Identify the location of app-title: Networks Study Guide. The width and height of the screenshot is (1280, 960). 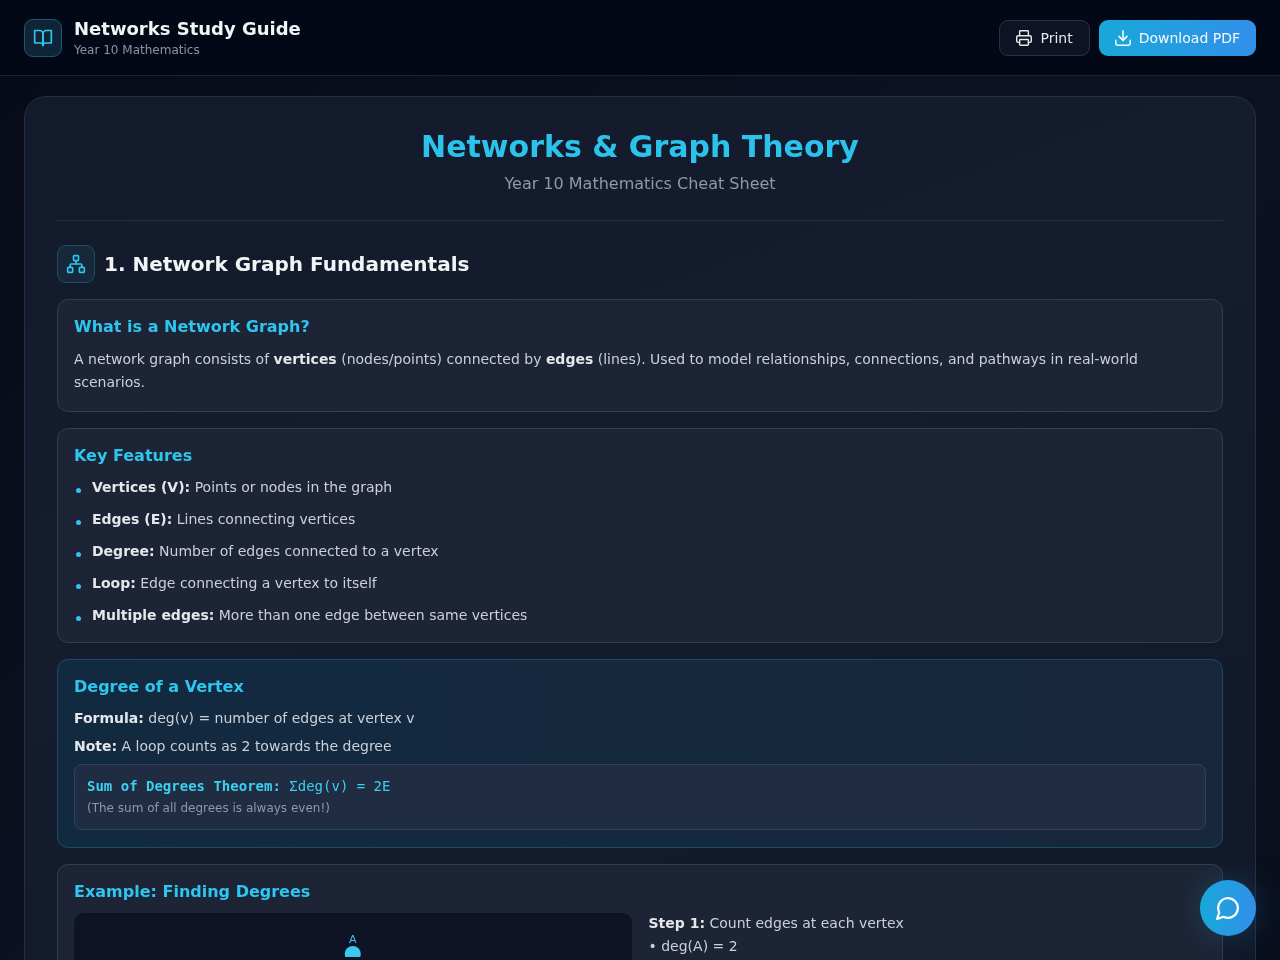
(187, 28).